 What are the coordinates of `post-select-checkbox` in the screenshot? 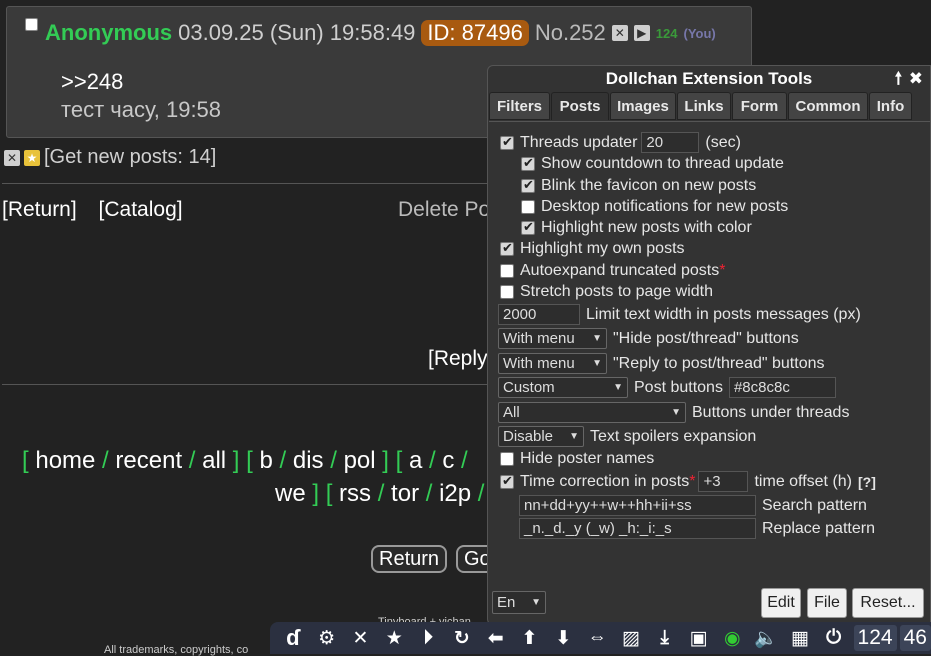 It's located at (31, 24).